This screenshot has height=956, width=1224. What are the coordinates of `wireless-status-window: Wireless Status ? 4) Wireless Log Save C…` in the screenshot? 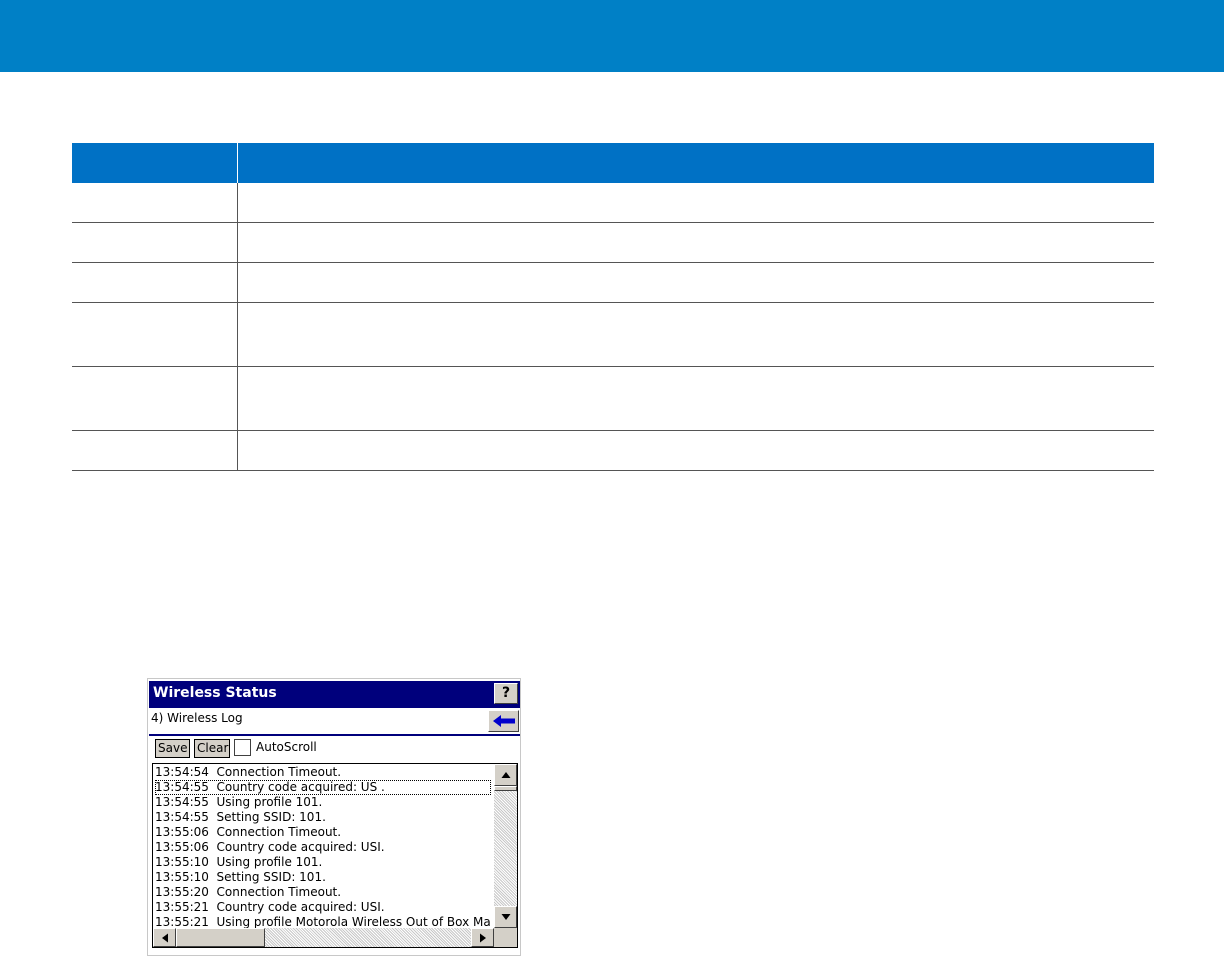 It's located at (334, 817).